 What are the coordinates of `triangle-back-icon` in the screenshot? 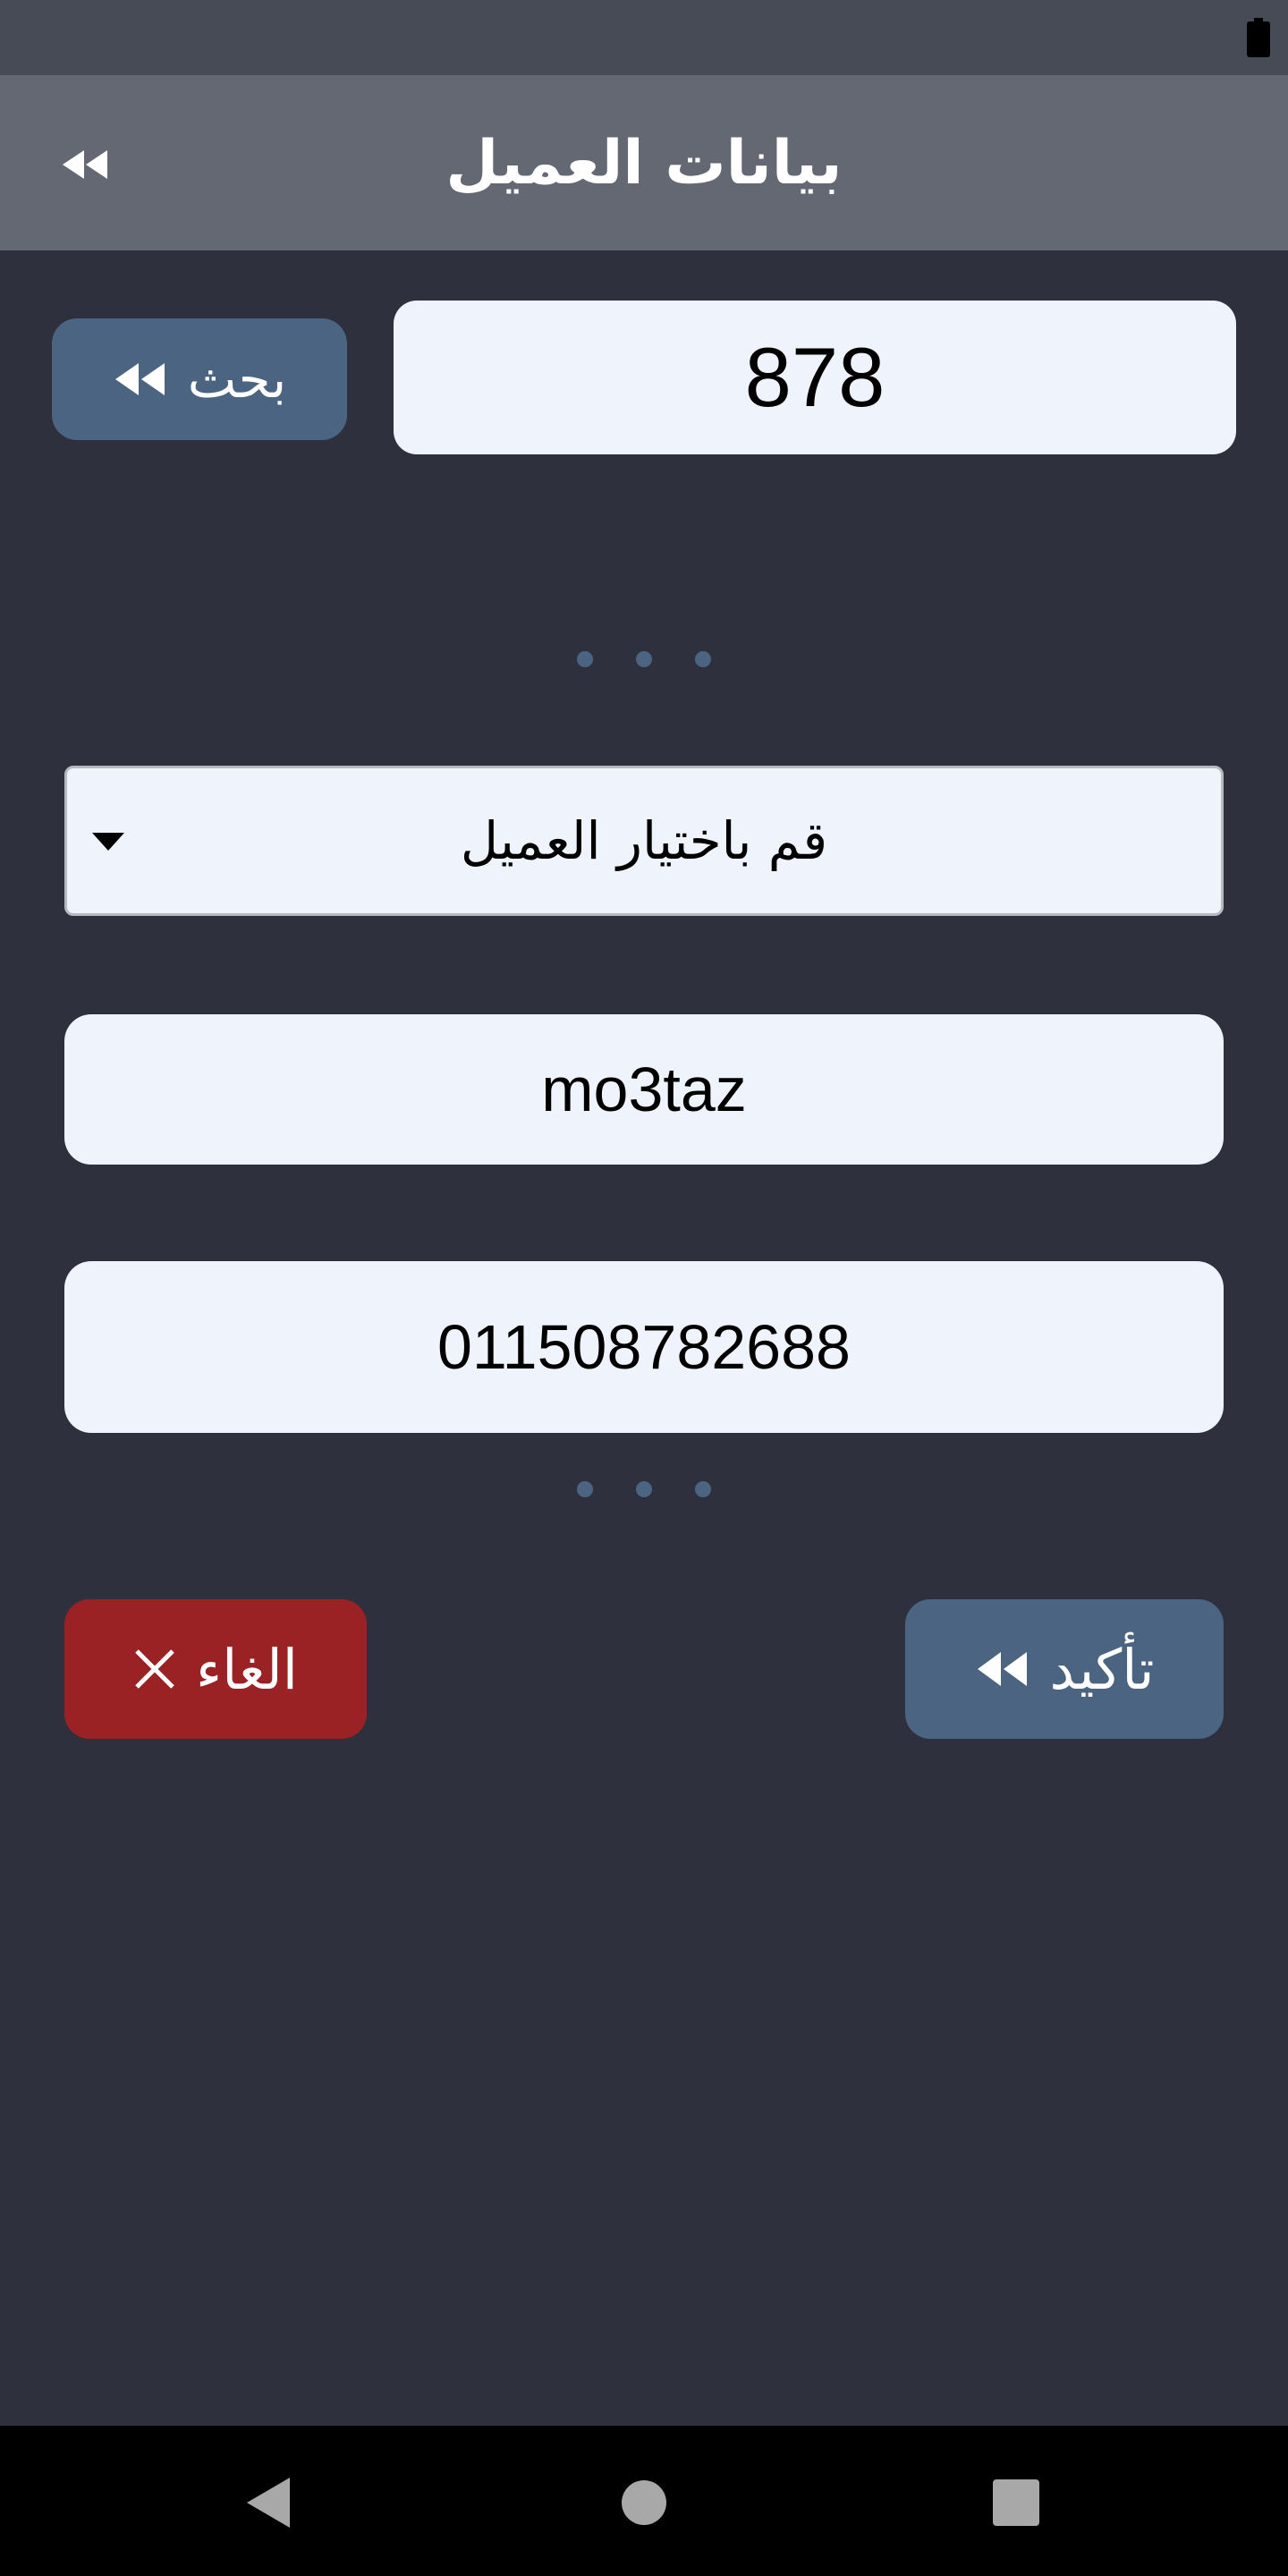 It's located at (270, 2502).